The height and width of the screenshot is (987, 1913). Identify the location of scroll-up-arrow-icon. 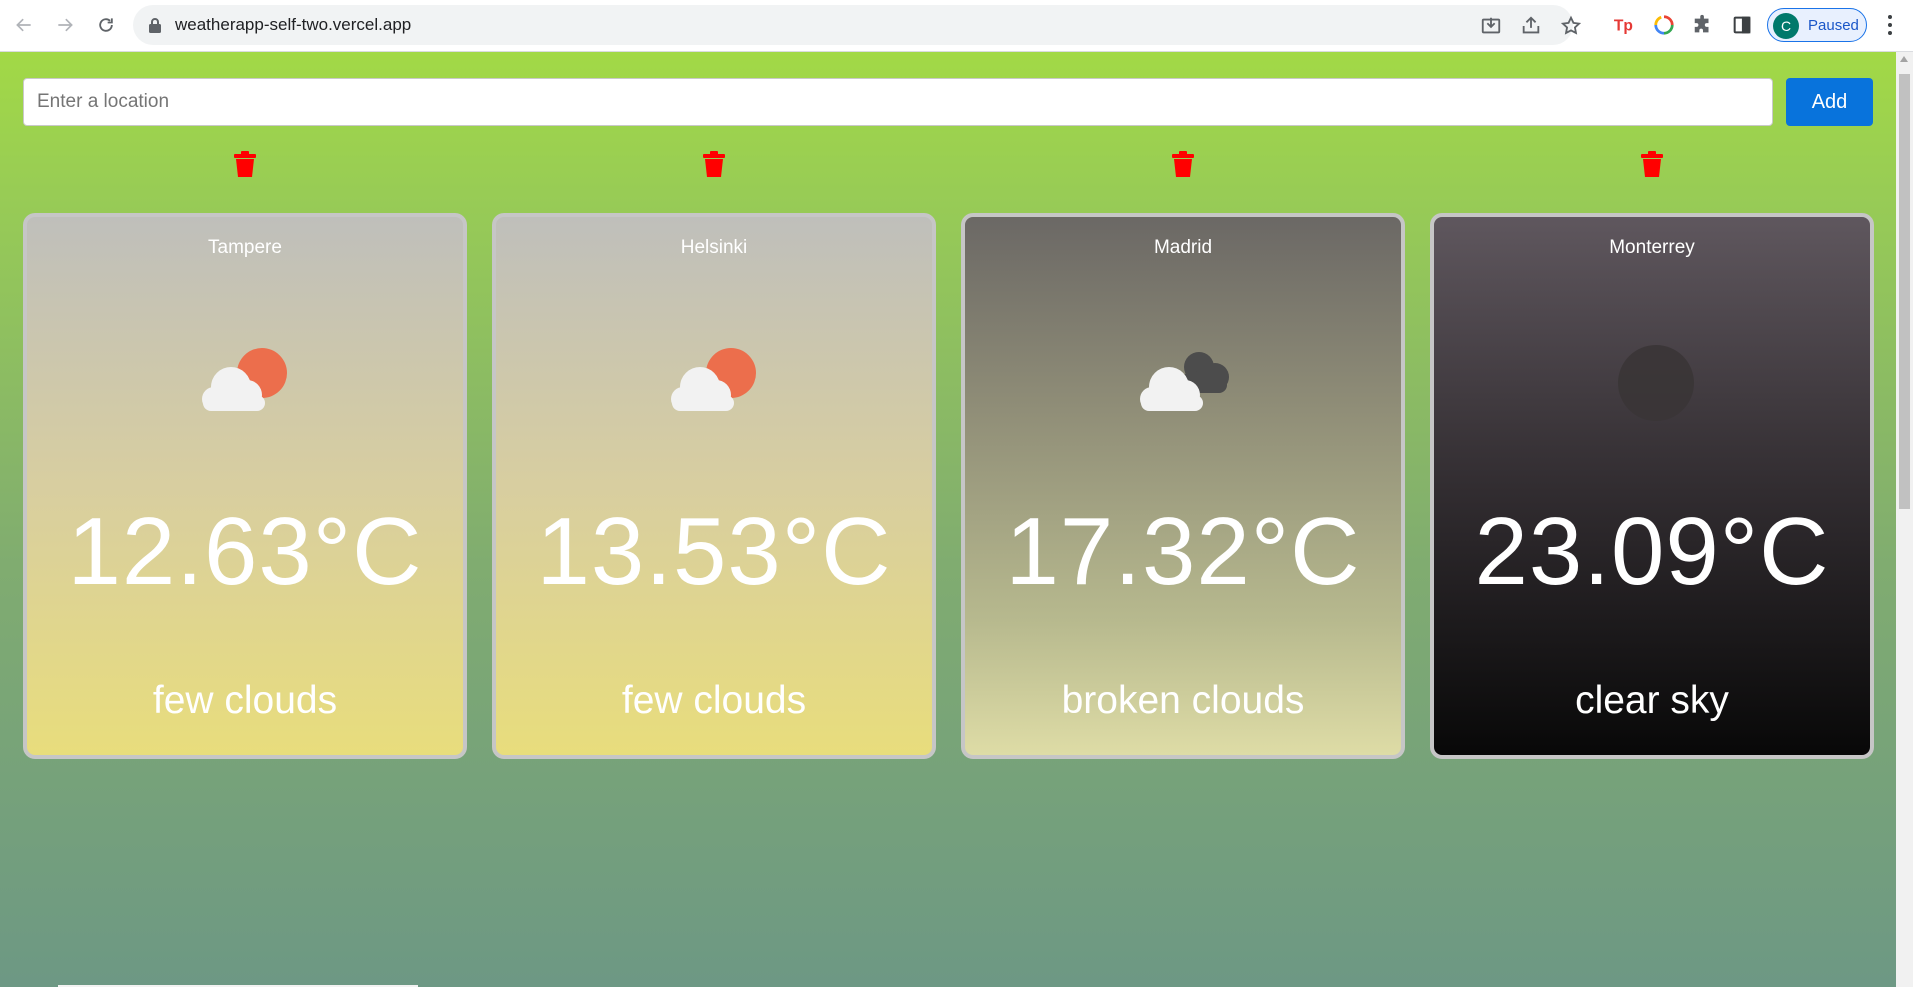
(1904, 59).